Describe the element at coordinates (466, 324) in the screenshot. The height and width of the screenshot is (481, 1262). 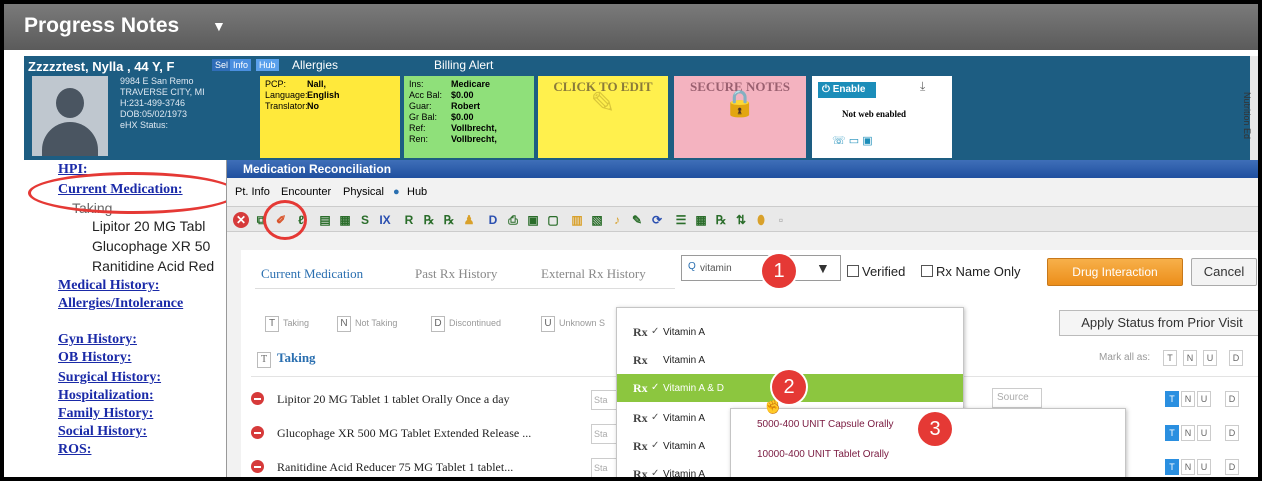
I see `filter-discontinued: D Discontinued` at that location.